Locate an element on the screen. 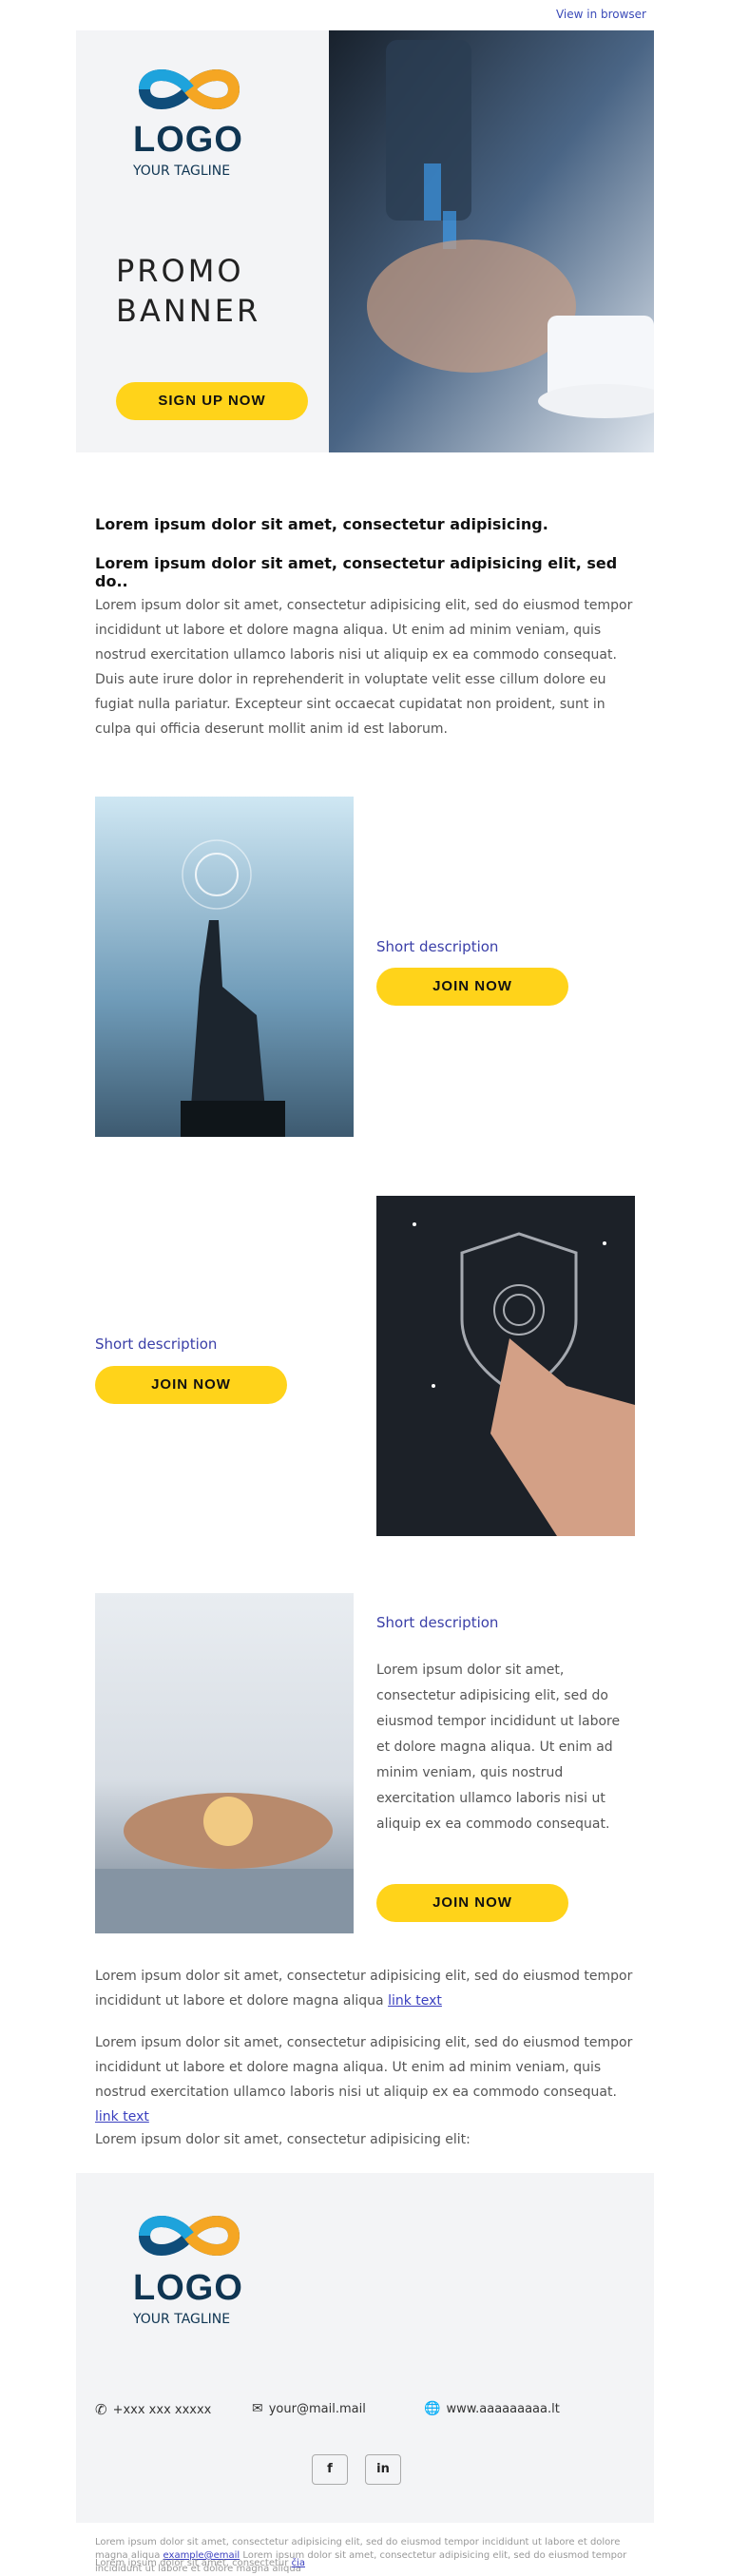 The image size is (730, 2576). phone-contact: ✆ +xxx xxx xxxxx is located at coordinates (153, 2409).